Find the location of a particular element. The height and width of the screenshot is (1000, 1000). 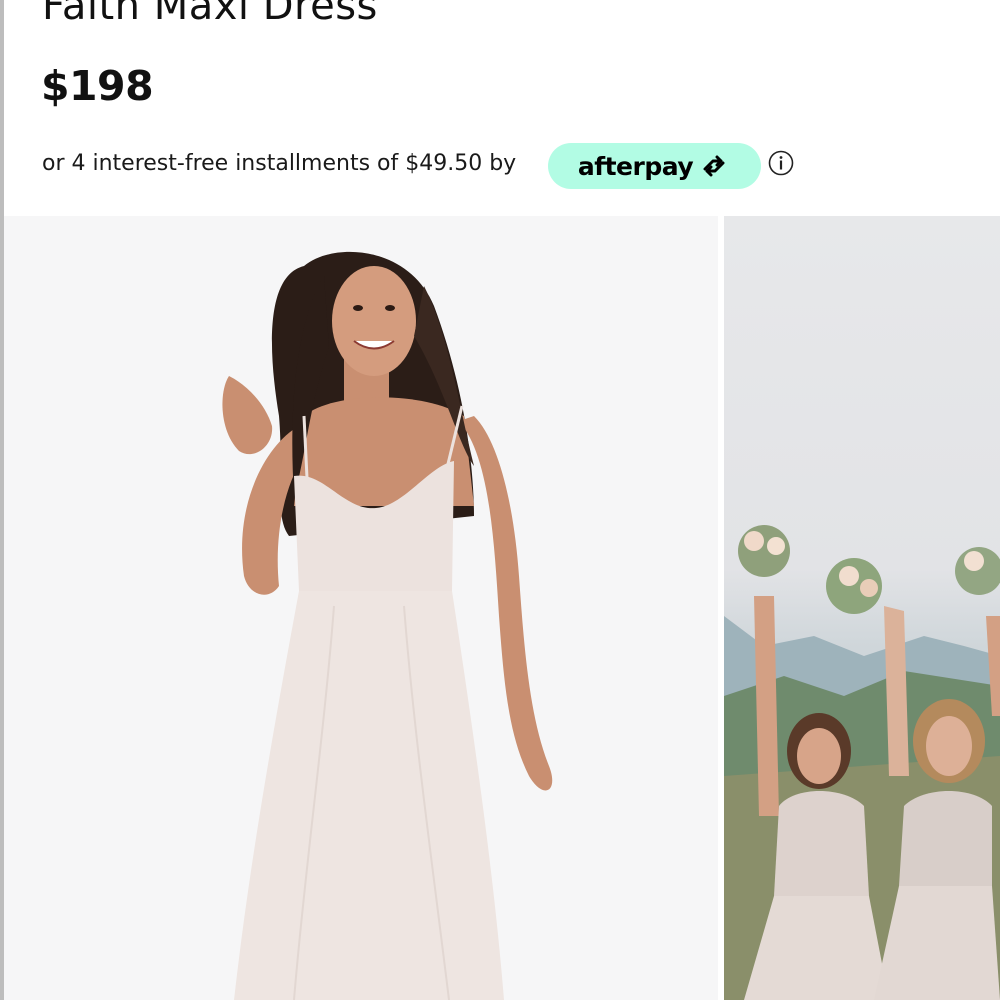

afterpay-label: afterpay is located at coordinates (635, 166).